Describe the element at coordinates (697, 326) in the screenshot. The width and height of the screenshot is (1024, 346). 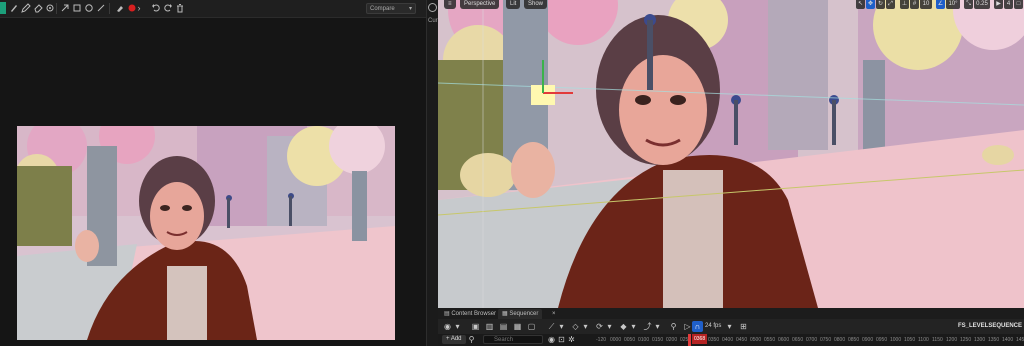
I see `snap-magnet-icon: ∩` at that location.